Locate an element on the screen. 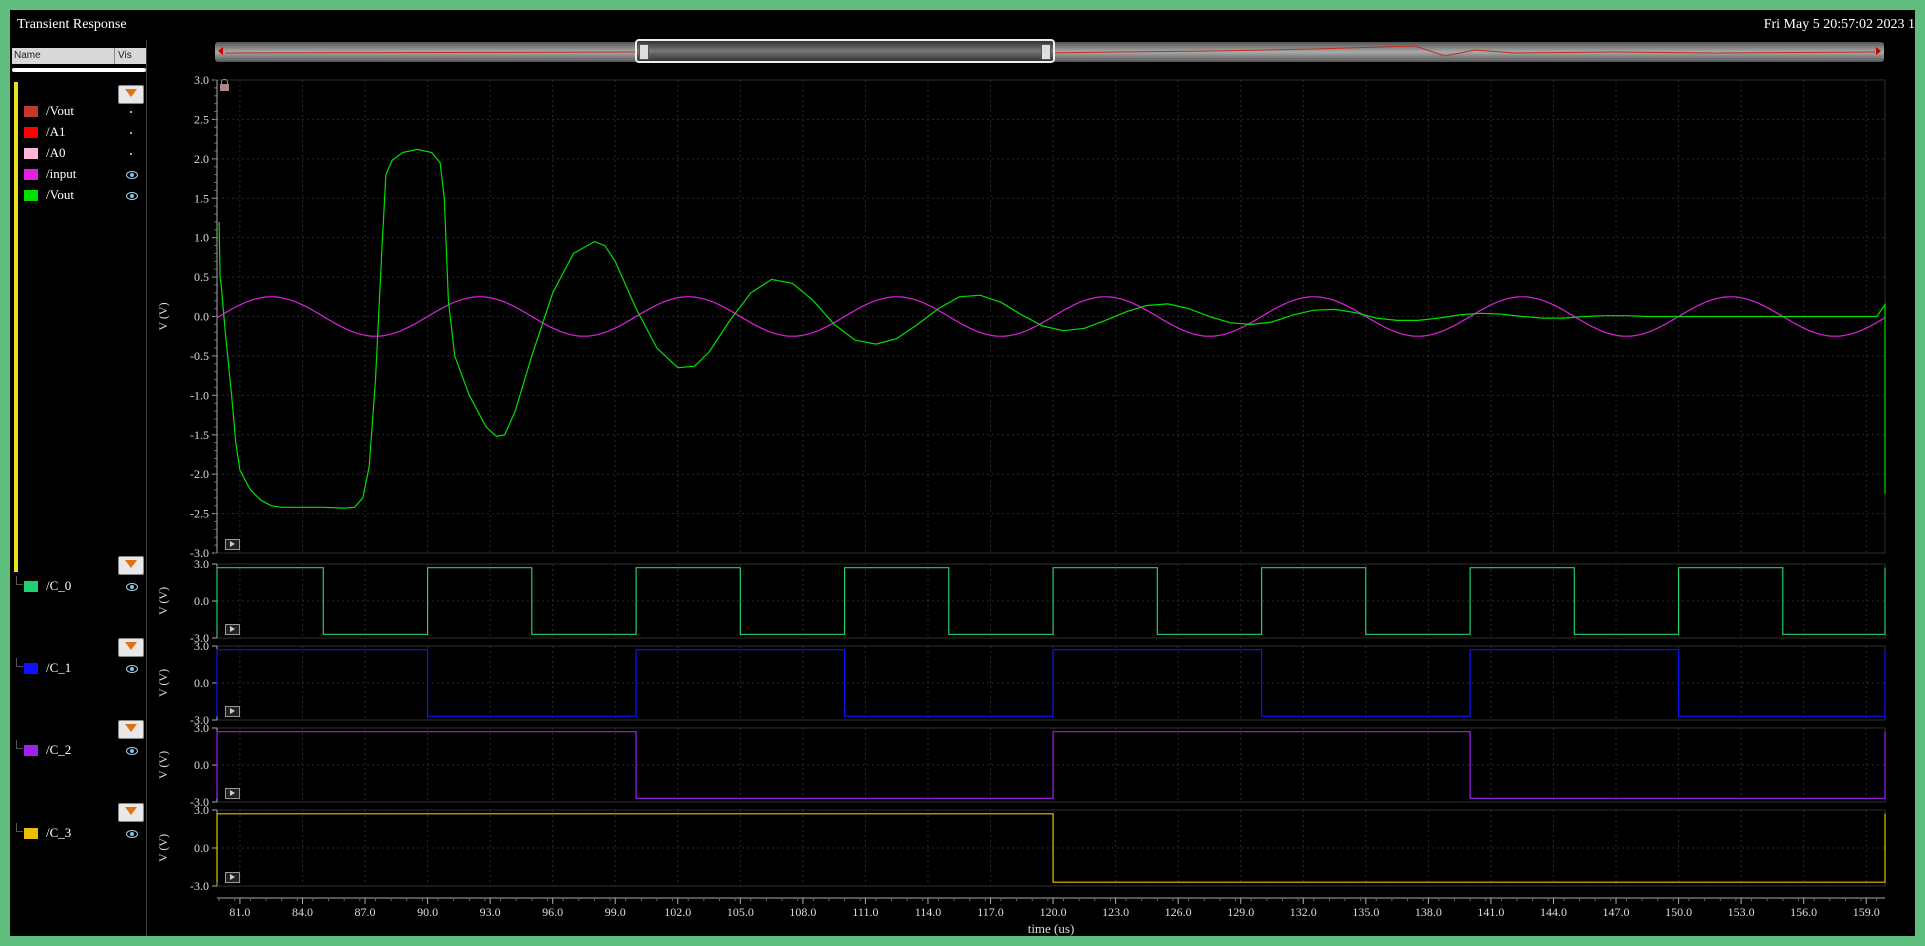  x-tick-label: 102.0 is located at coordinates (677, 912).